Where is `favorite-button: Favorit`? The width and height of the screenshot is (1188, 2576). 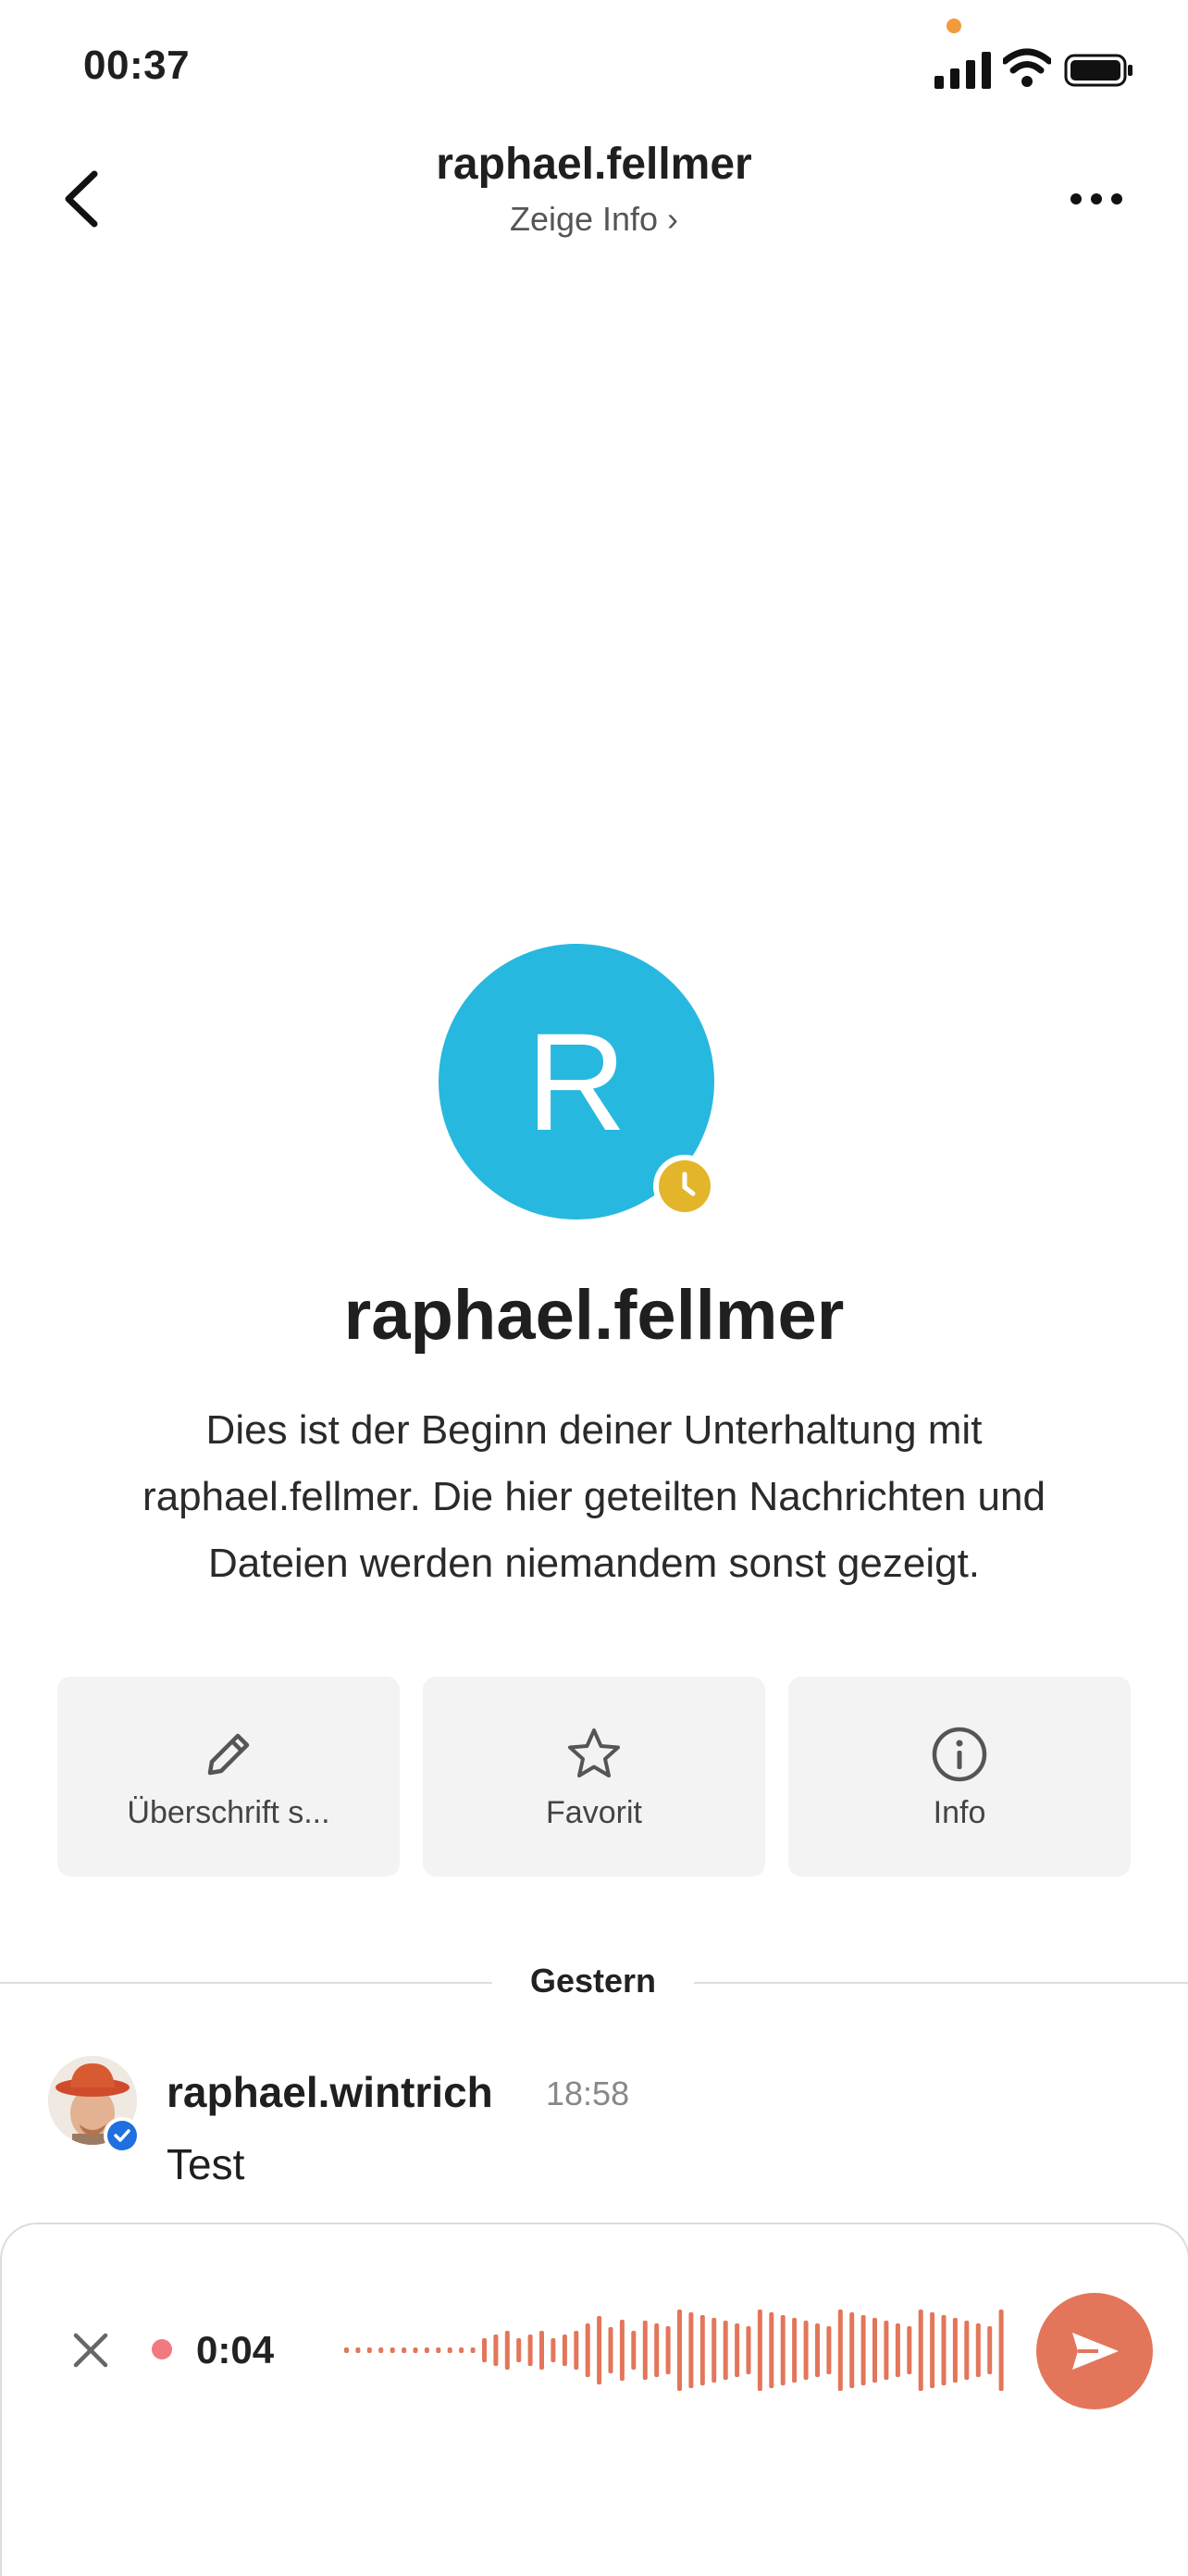
favorite-button: Favorit is located at coordinates (594, 1777).